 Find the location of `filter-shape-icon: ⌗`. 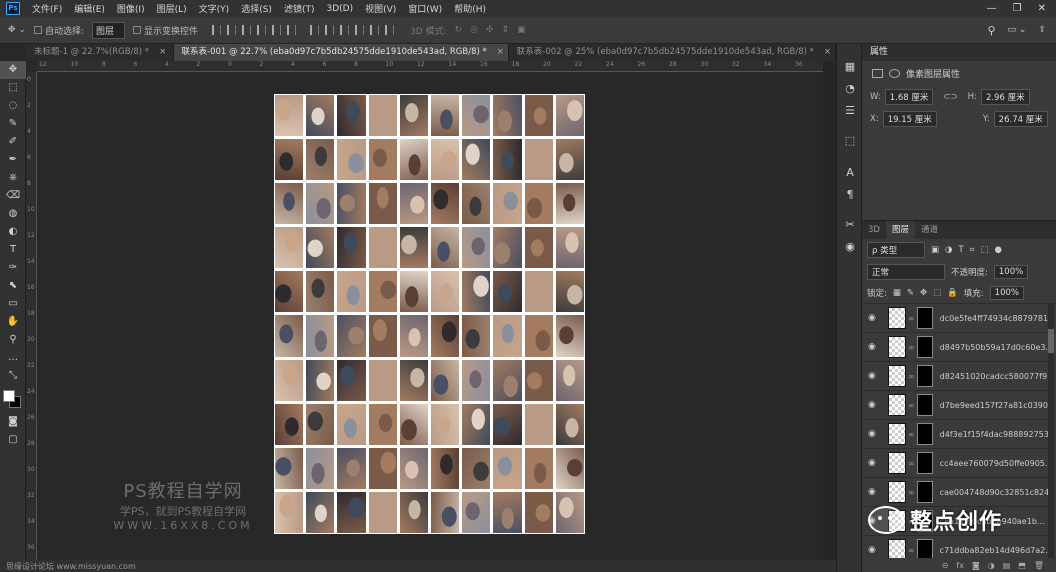

filter-shape-icon: ⌗ is located at coordinates (972, 250).